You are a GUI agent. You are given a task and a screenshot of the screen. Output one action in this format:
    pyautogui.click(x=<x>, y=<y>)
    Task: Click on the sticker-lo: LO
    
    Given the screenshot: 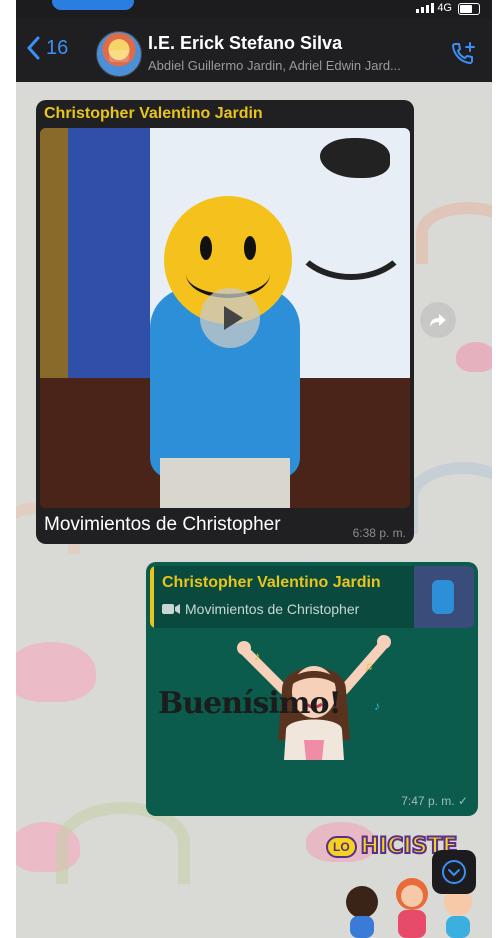 What is the action you would take?
    pyautogui.click(x=341, y=846)
    